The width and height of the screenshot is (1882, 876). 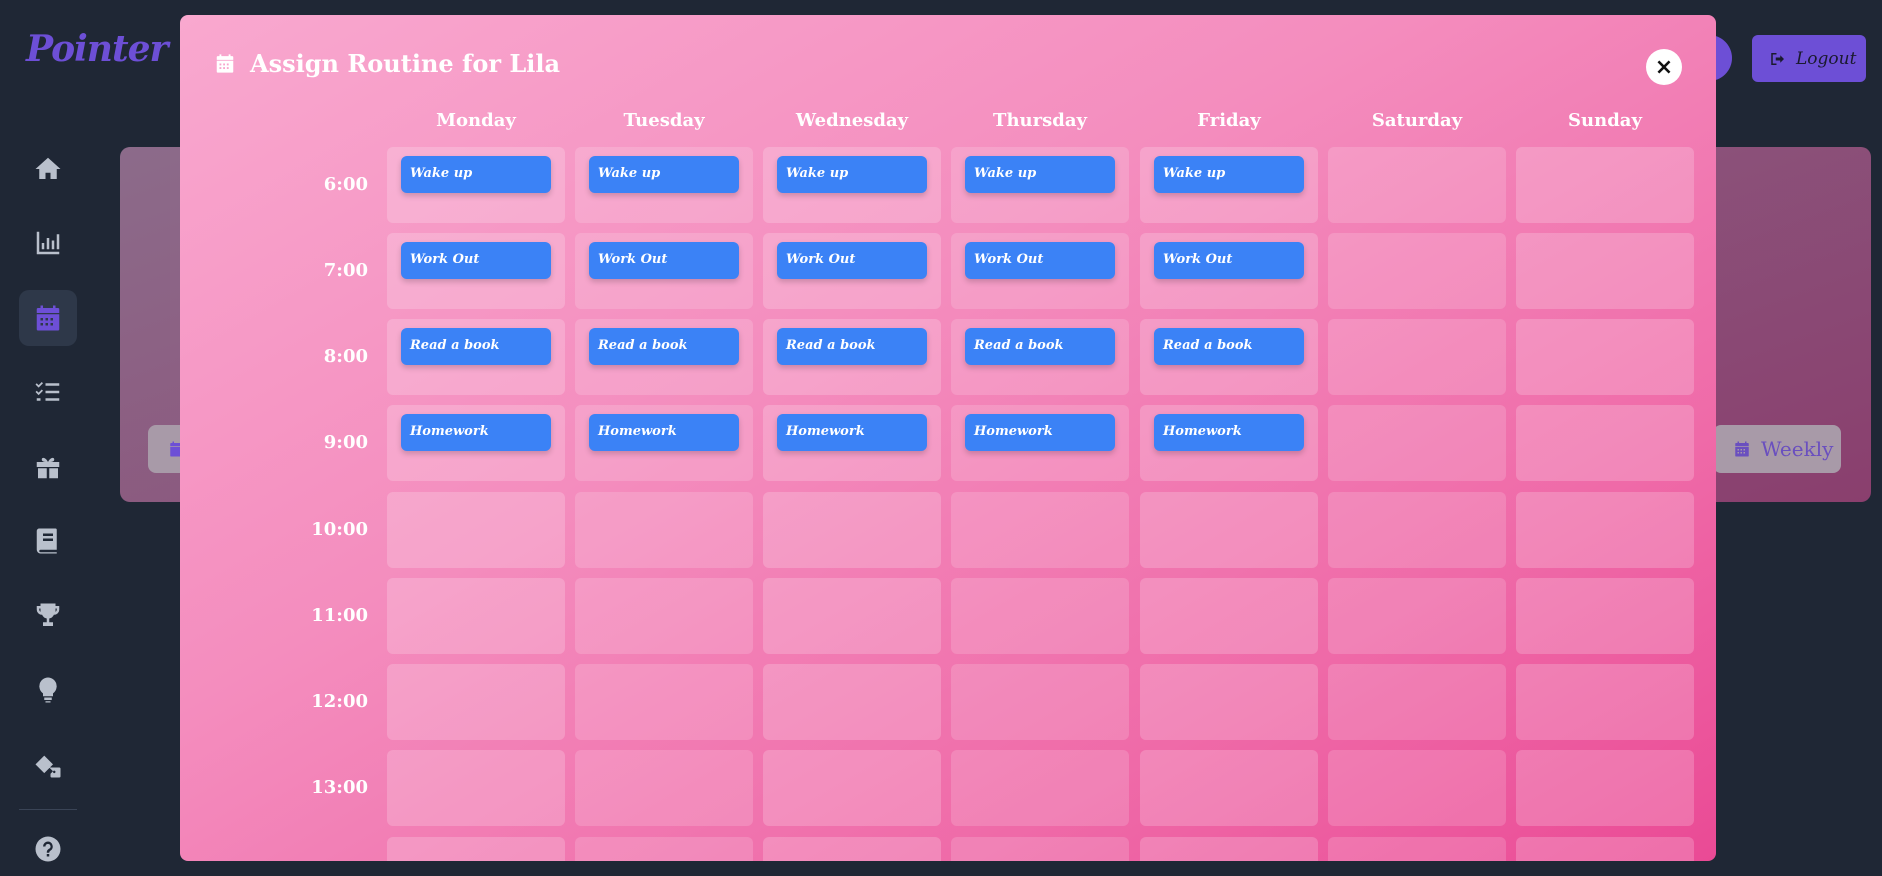 I want to click on weekly-view-button: Weekly, so click(x=1777, y=449).